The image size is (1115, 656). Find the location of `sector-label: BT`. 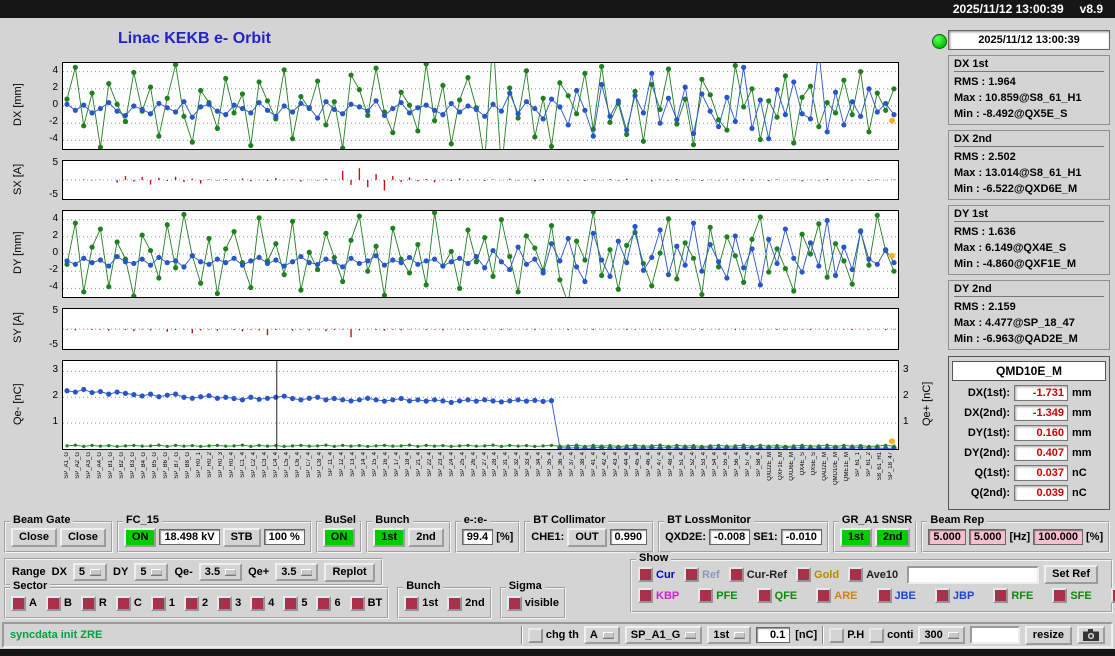

sector-label: BT is located at coordinates (375, 603).